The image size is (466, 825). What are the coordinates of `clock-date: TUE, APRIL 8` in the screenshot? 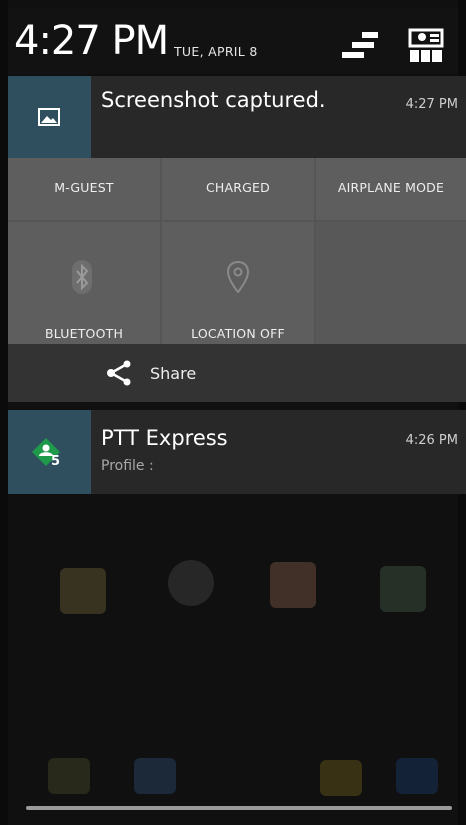 It's located at (216, 51).